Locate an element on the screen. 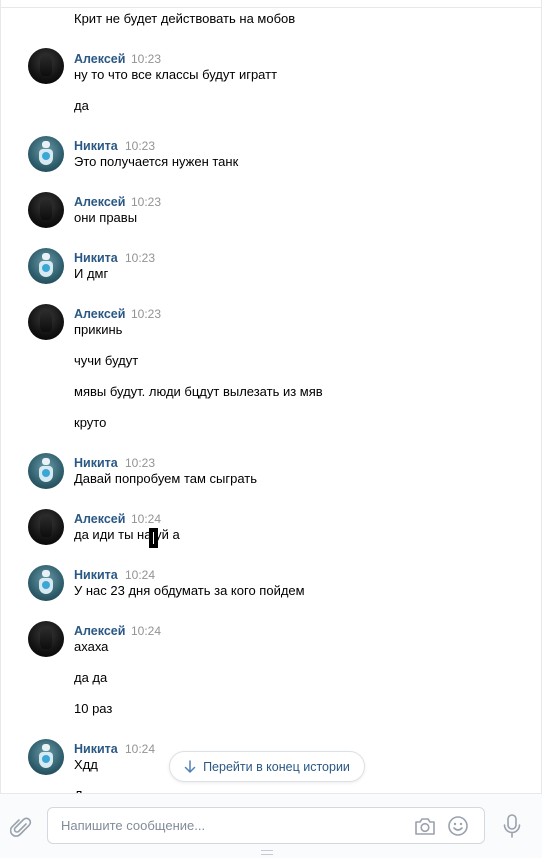 Image resolution: width=542 pixels, height=858 pixels. message-text: да да is located at coordinates (91, 677).